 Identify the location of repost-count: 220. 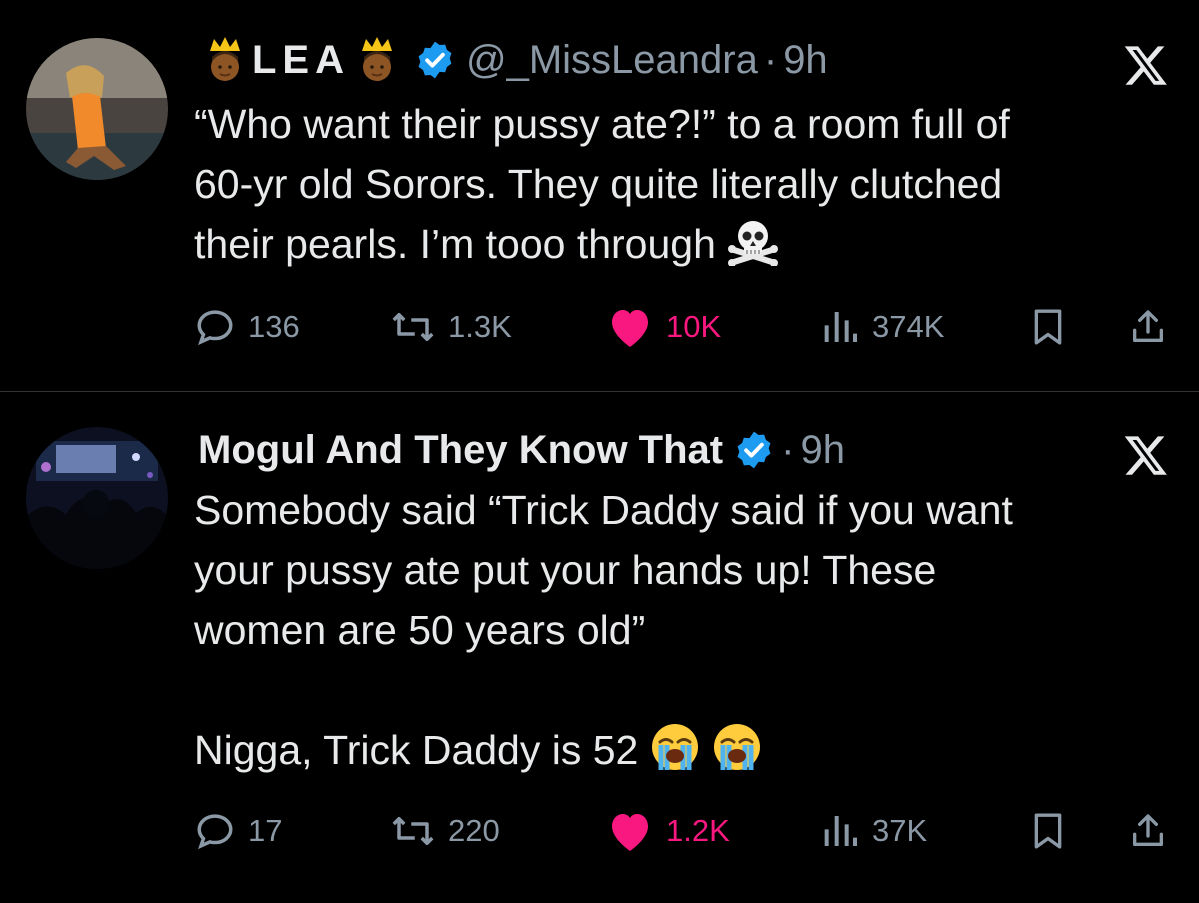
(474, 830).